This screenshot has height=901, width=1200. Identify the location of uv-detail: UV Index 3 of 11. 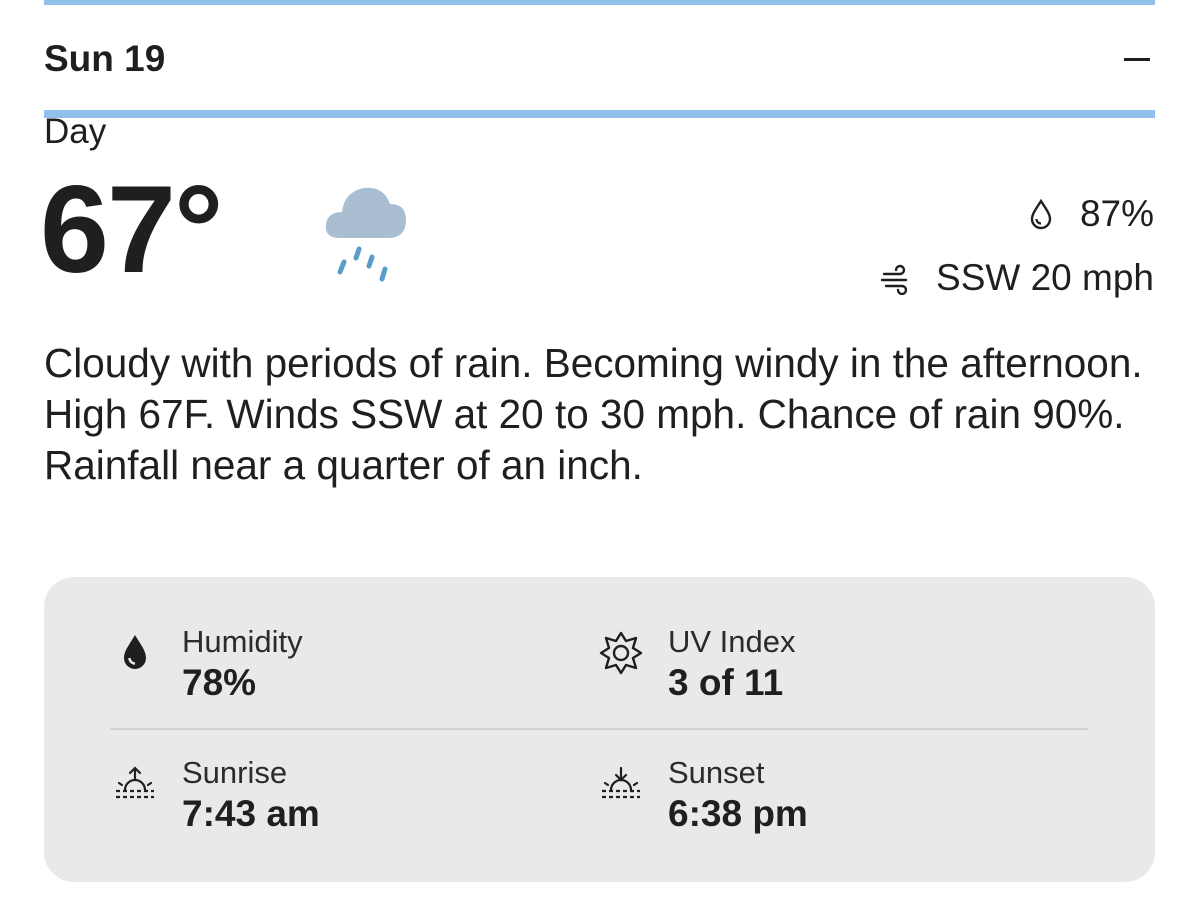
(696, 664).